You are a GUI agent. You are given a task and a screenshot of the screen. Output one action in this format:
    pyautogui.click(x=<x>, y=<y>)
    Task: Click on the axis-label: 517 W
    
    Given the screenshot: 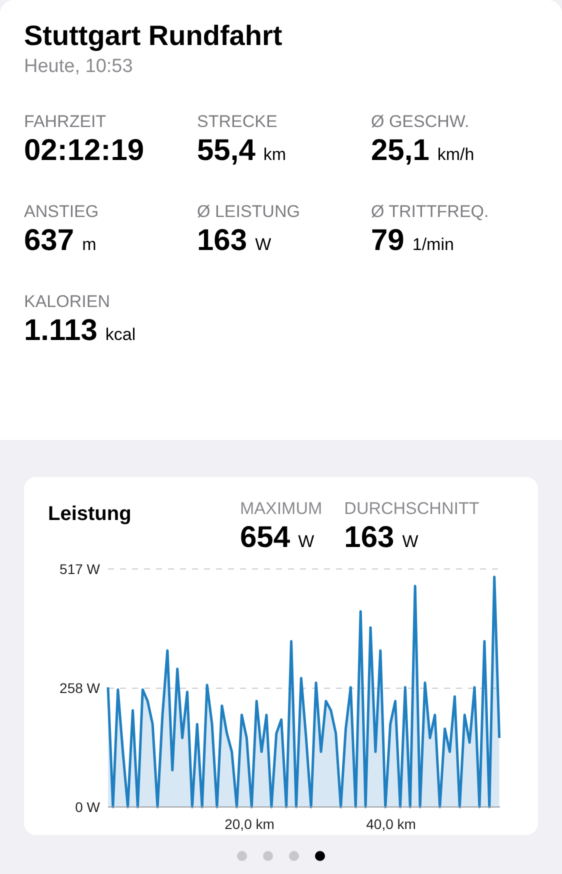 What is the action you would take?
    pyautogui.click(x=80, y=569)
    